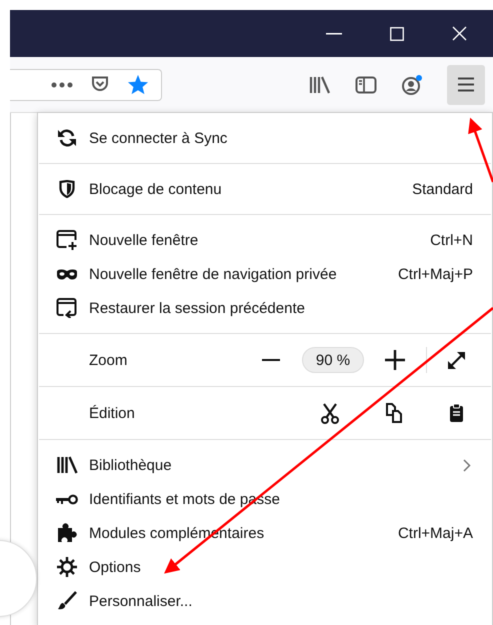 The image size is (493, 625). Describe the element at coordinates (456, 413) in the screenshot. I see `clipboard-icon` at that location.